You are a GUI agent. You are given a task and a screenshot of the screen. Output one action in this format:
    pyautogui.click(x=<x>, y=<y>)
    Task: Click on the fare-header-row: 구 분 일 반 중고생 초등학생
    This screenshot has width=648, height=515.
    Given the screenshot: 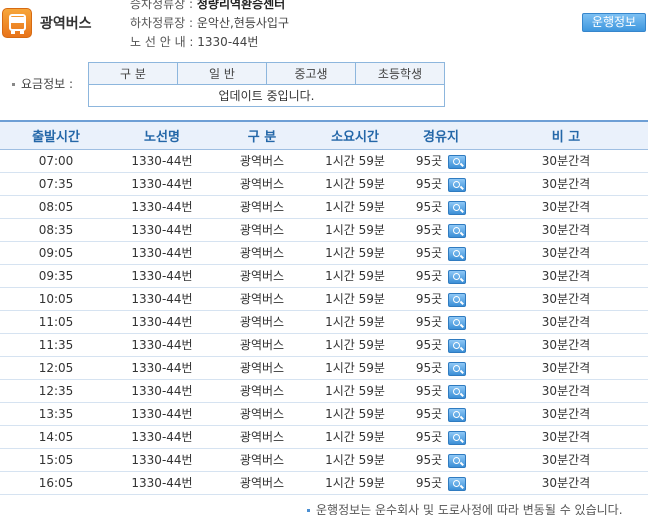 What is the action you would take?
    pyautogui.click(x=266, y=73)
    